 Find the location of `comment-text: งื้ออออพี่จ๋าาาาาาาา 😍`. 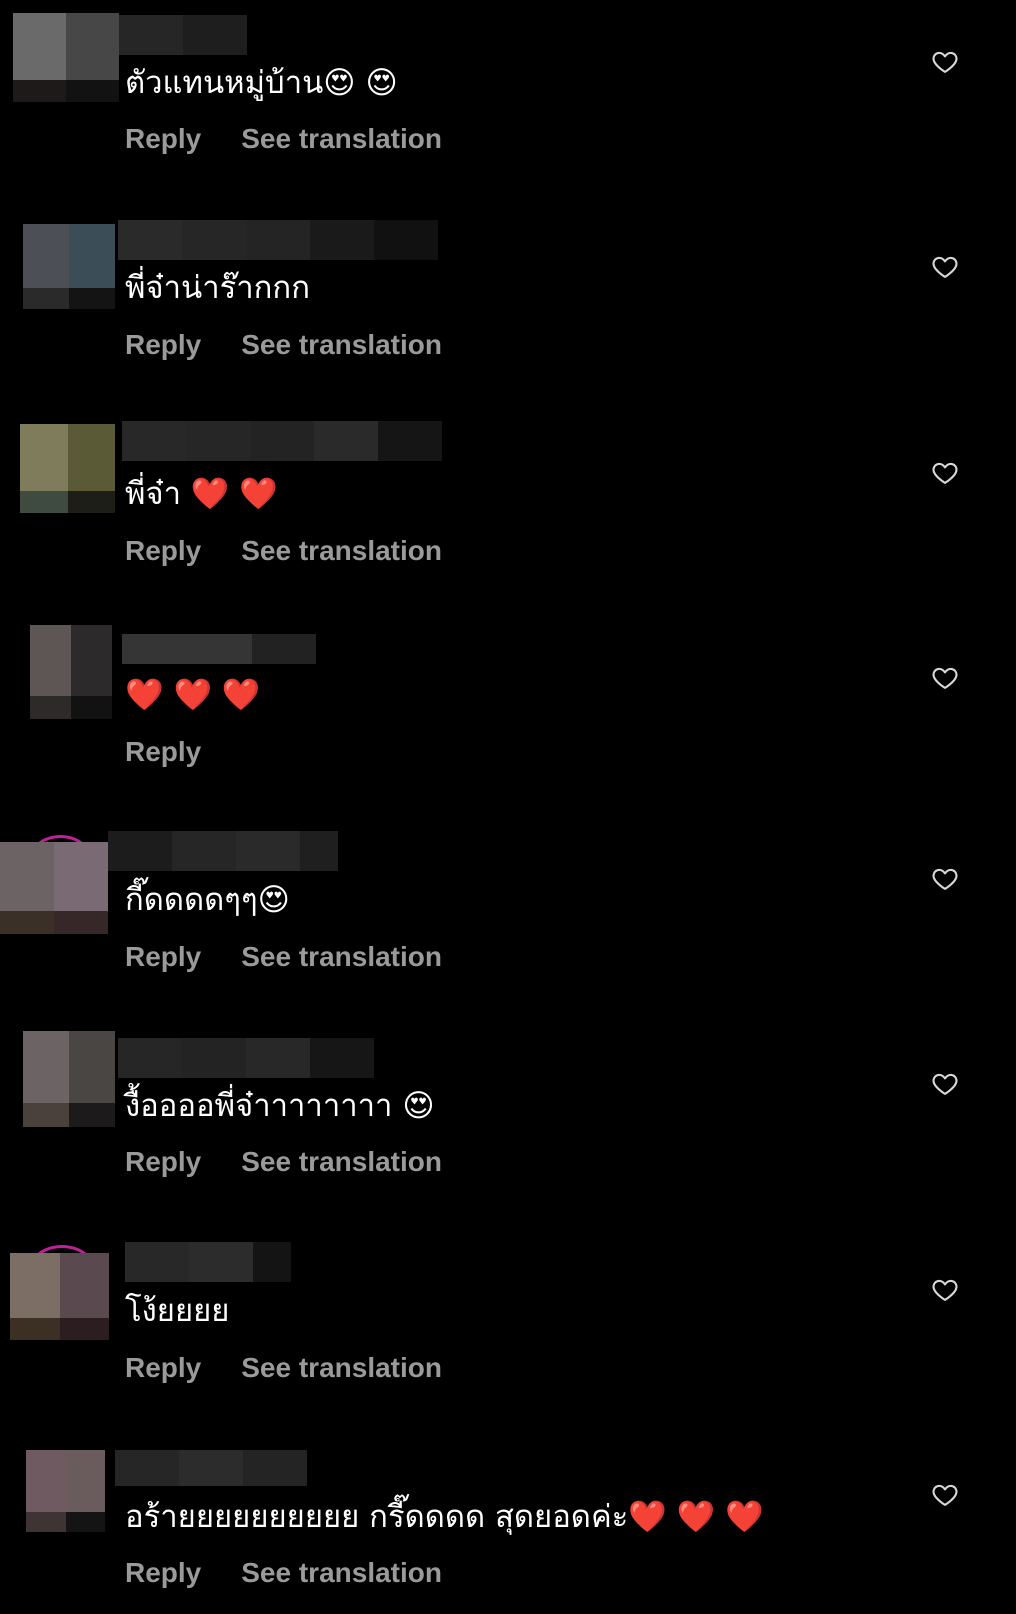

comment-text: งื้ออออพี่จ๋าาาาาาาา 😍 is located at coordinates (280, 1106).